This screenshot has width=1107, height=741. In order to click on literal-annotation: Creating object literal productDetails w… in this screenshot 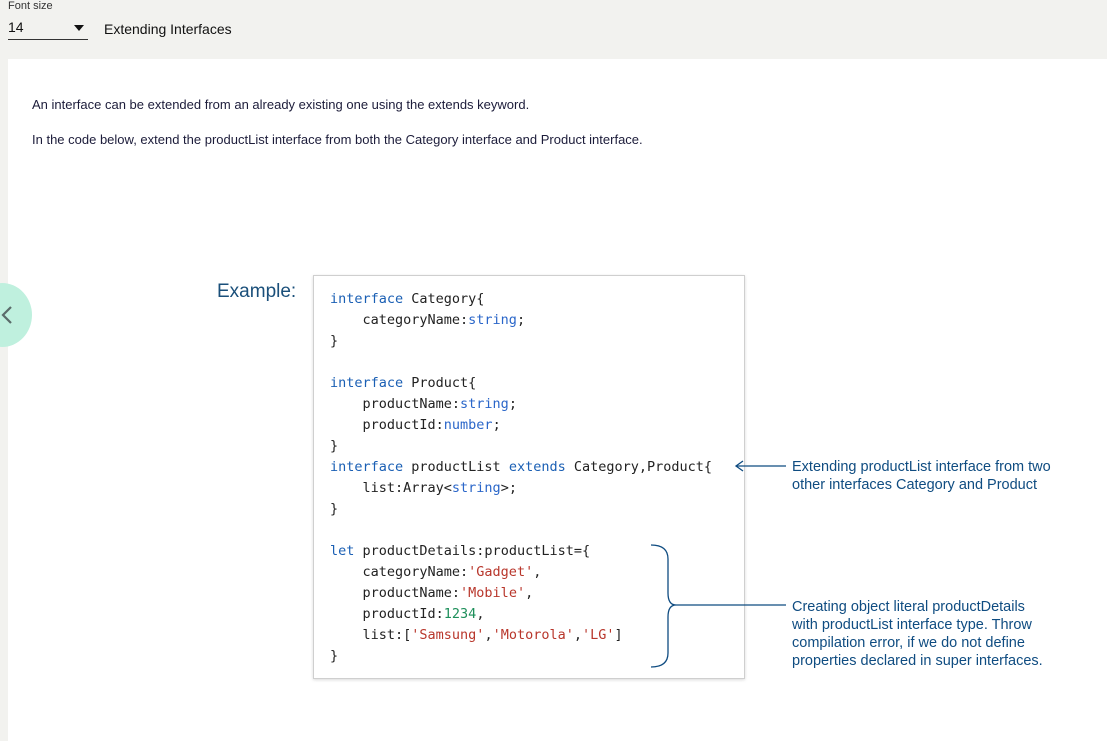, I will do `click(917, 634)`.